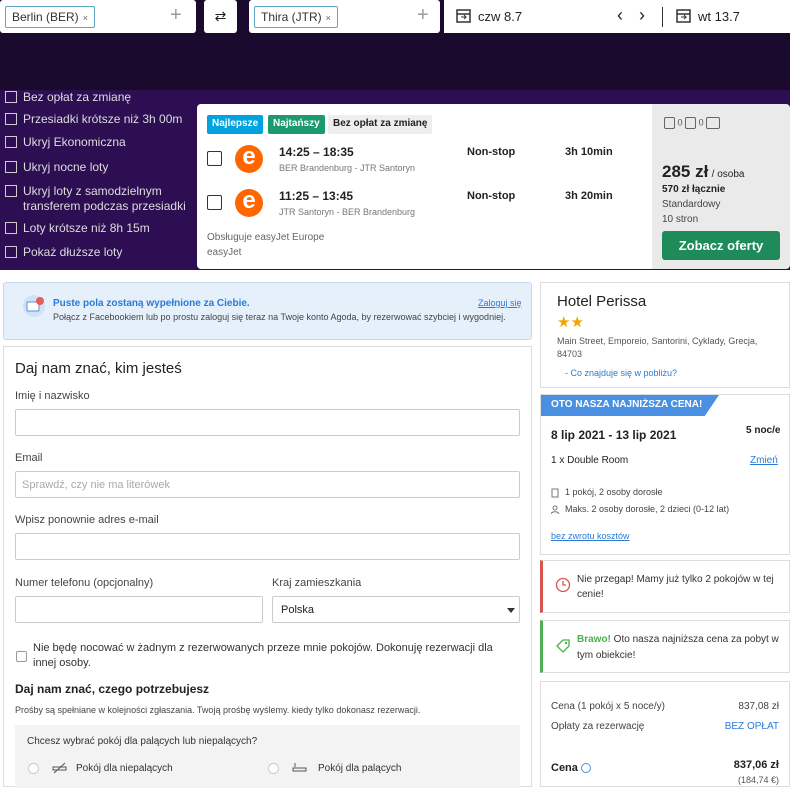 The height and width of the screenshot is (788, 790). What do you see at coordinates (758, 706) in the screenshot?
I see `room-price-value: 837,08 zł` at bounding box center [758, 706].